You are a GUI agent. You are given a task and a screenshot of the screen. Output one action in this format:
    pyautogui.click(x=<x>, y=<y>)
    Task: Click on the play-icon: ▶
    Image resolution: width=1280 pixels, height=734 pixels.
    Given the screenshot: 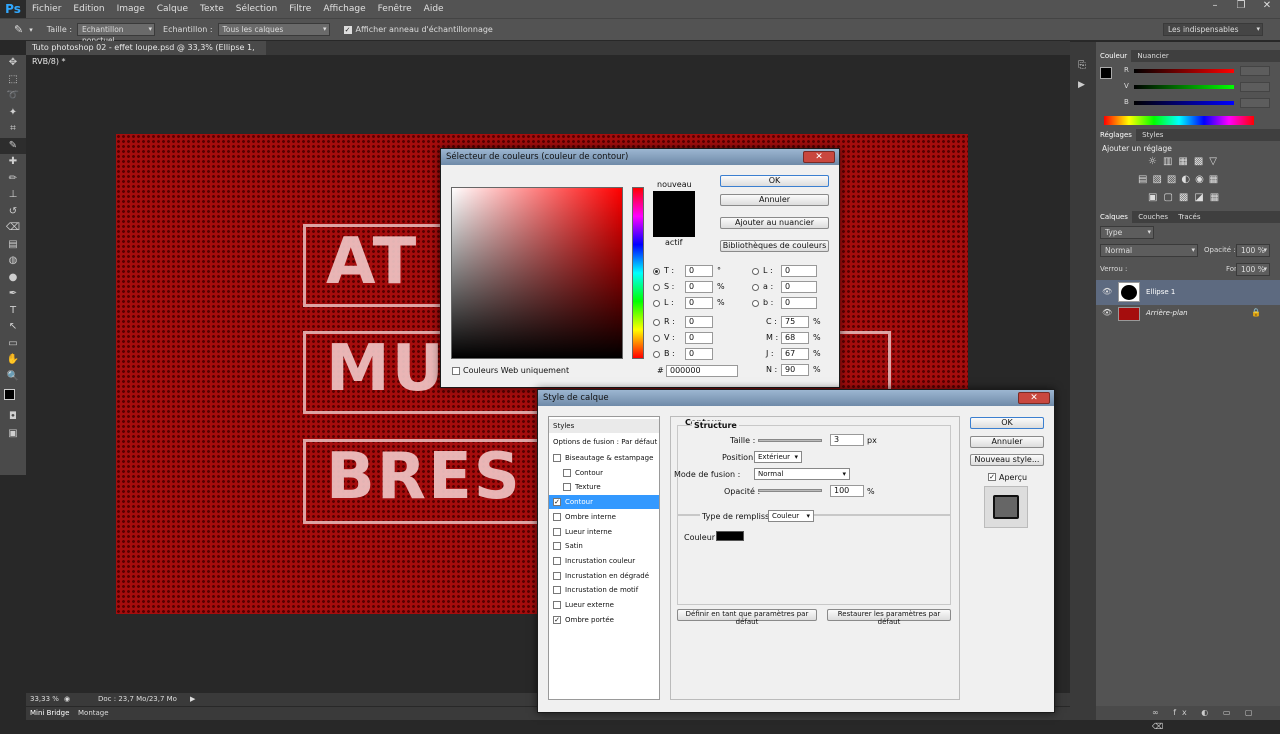 What is the action you would take?
    pyautogui.click(x=192, y=699)
    